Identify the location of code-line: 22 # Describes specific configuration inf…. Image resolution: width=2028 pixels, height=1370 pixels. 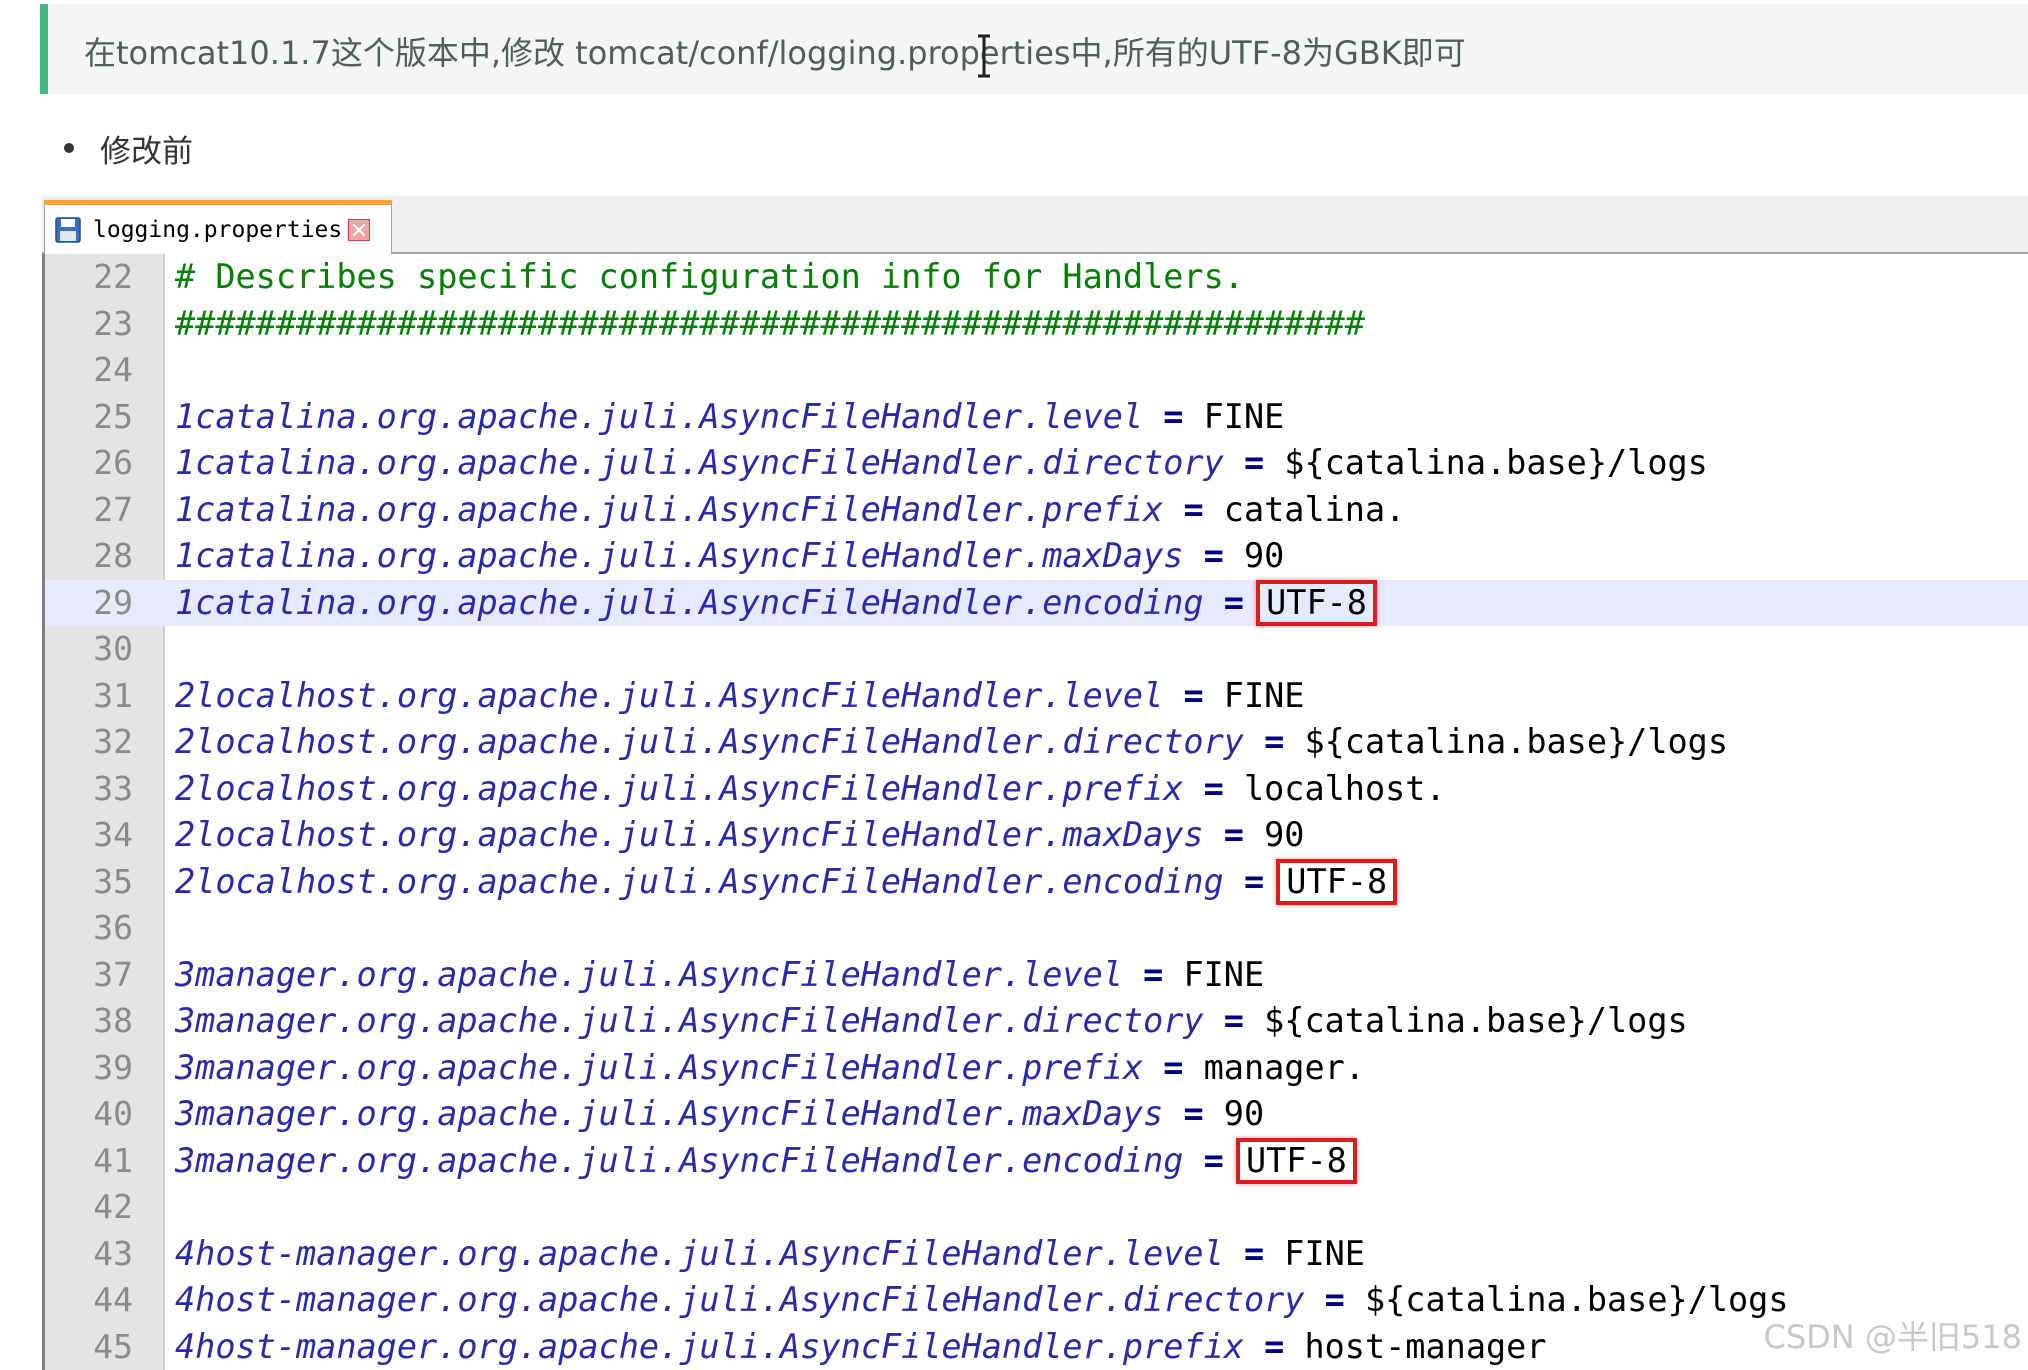
(1036, 277).